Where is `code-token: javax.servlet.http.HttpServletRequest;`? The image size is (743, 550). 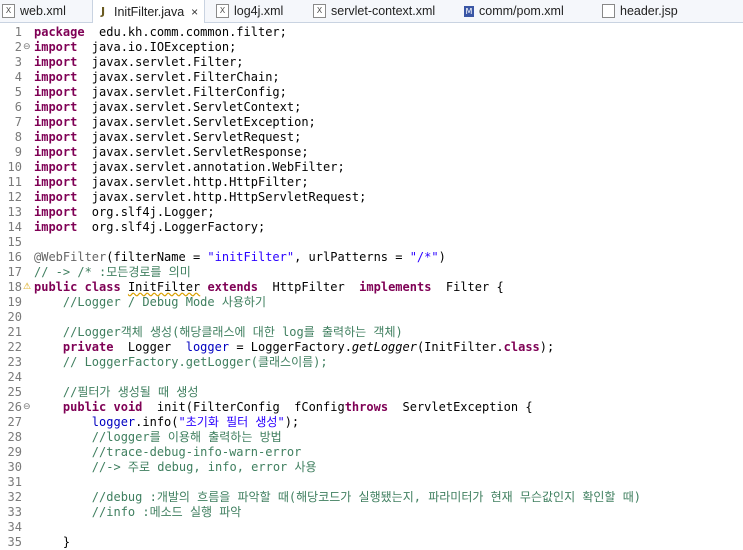
code-token: javax.servlet.http.HttpServletRequest; is located at coordinates (222, 197).